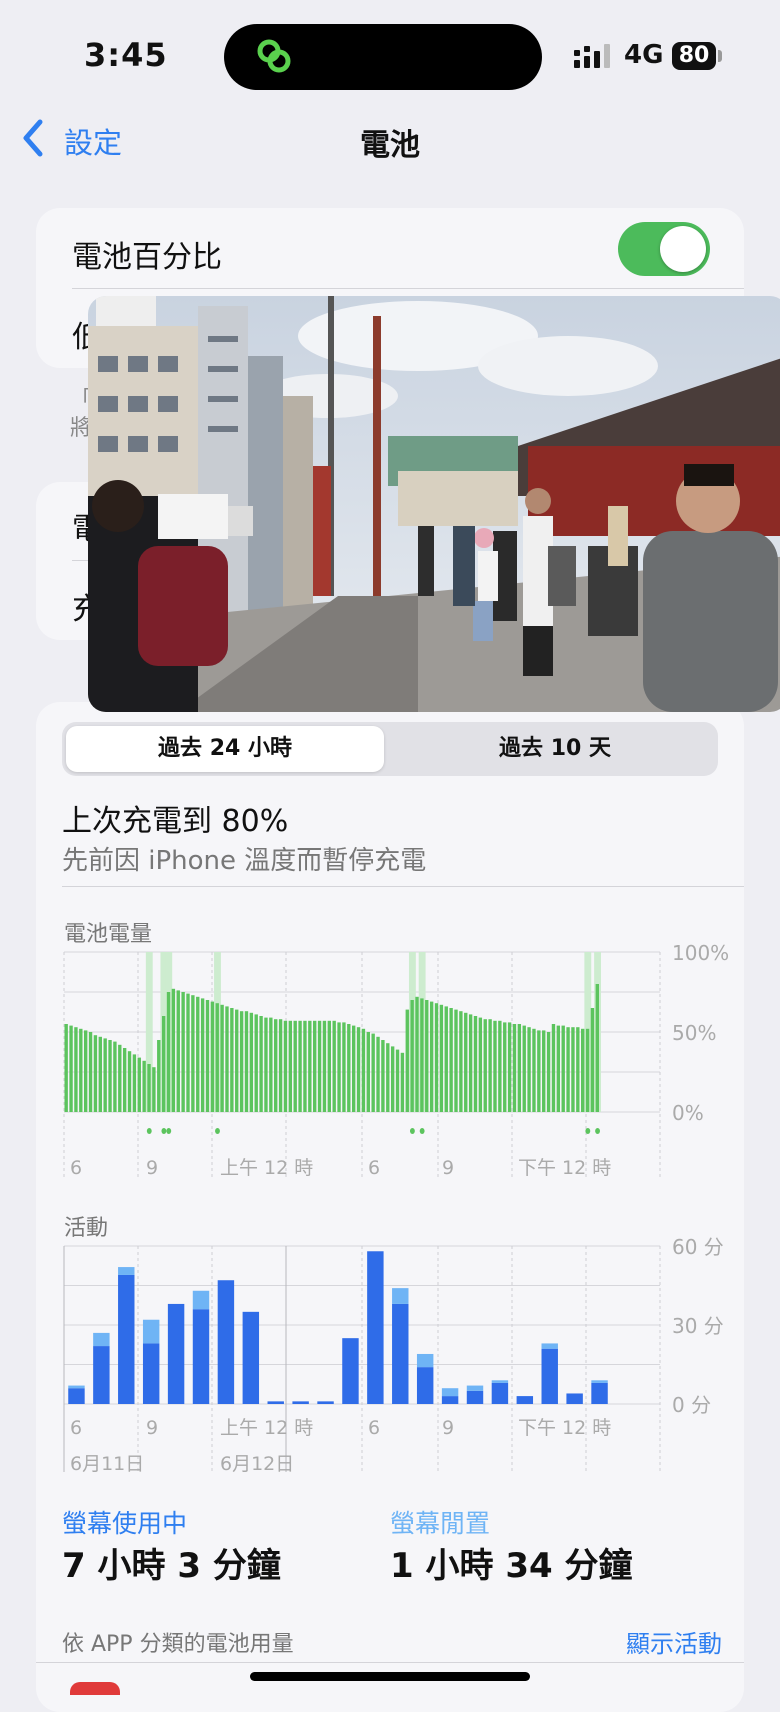 This screenshot has width=780, height=1712. I want to click on page-title: 電池, so click(390, 145).